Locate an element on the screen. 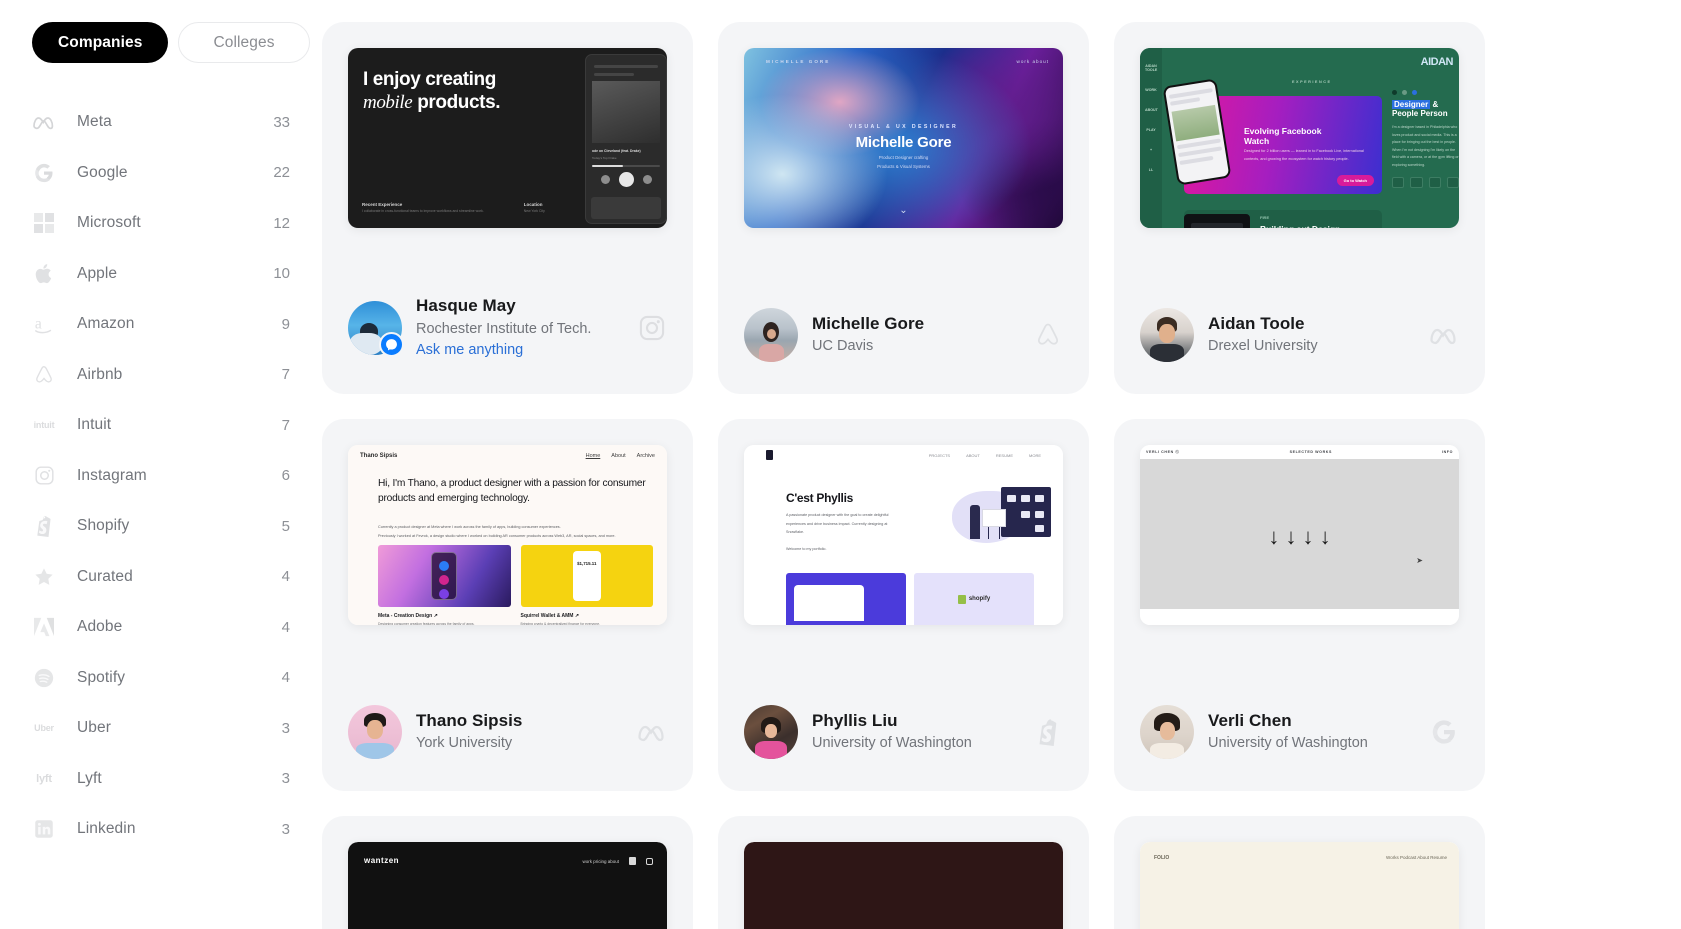 This screenshot has width=1681, height=929. nav-about: About is located at coordinates (618, 456).